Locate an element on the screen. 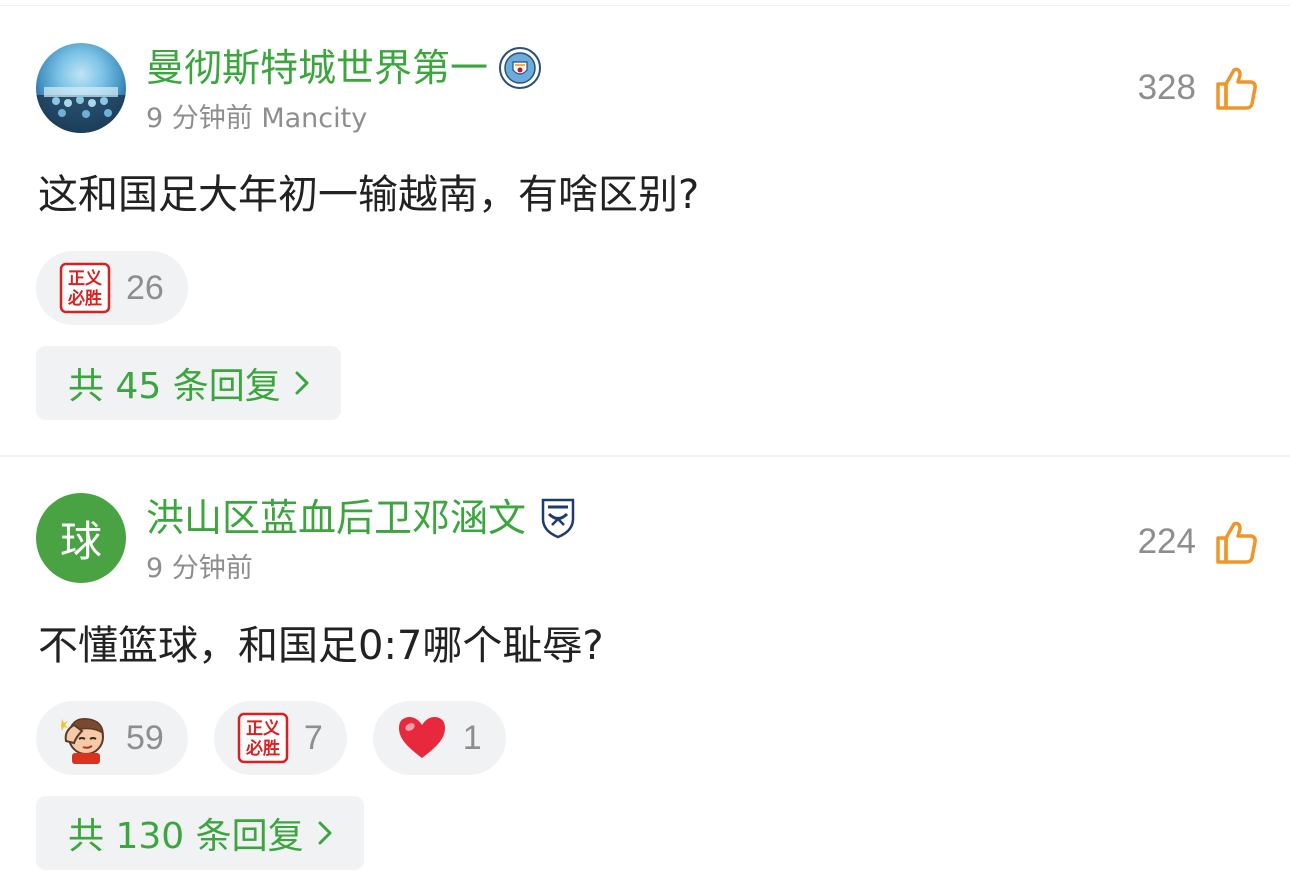 Image resolution: width=1290 pixels, height=890 pixels. like-count: 224 is located at coordinates (1166, 541).